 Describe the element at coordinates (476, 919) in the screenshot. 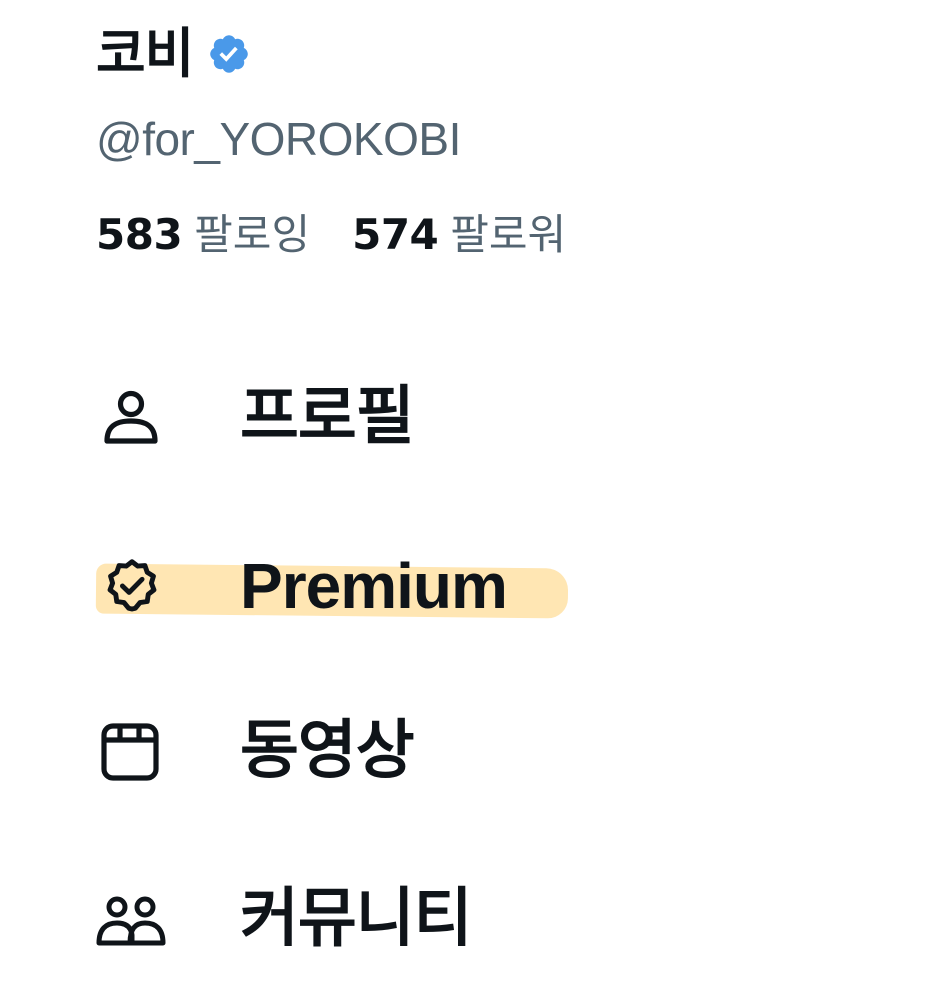

I see `menu-item-communities: 커뮤니티` at that location.